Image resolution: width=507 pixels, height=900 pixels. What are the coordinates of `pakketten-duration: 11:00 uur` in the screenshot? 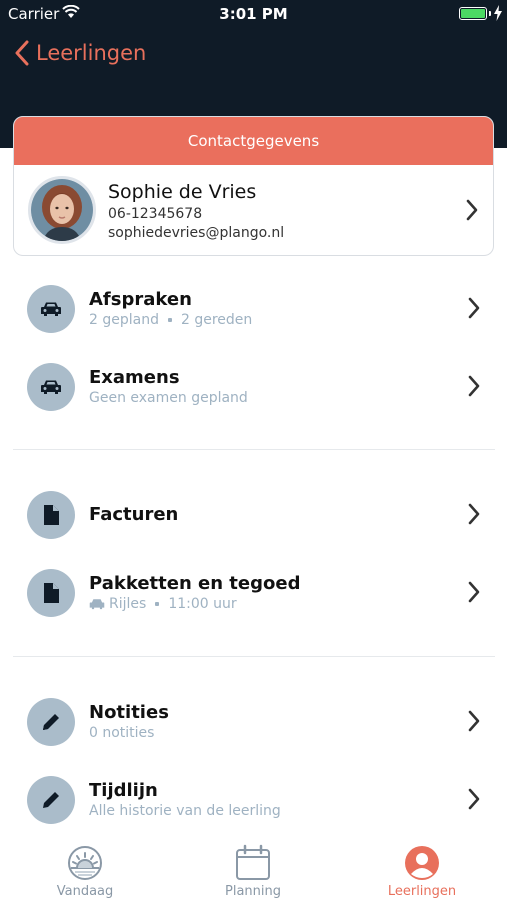 It's located at (202, 604).